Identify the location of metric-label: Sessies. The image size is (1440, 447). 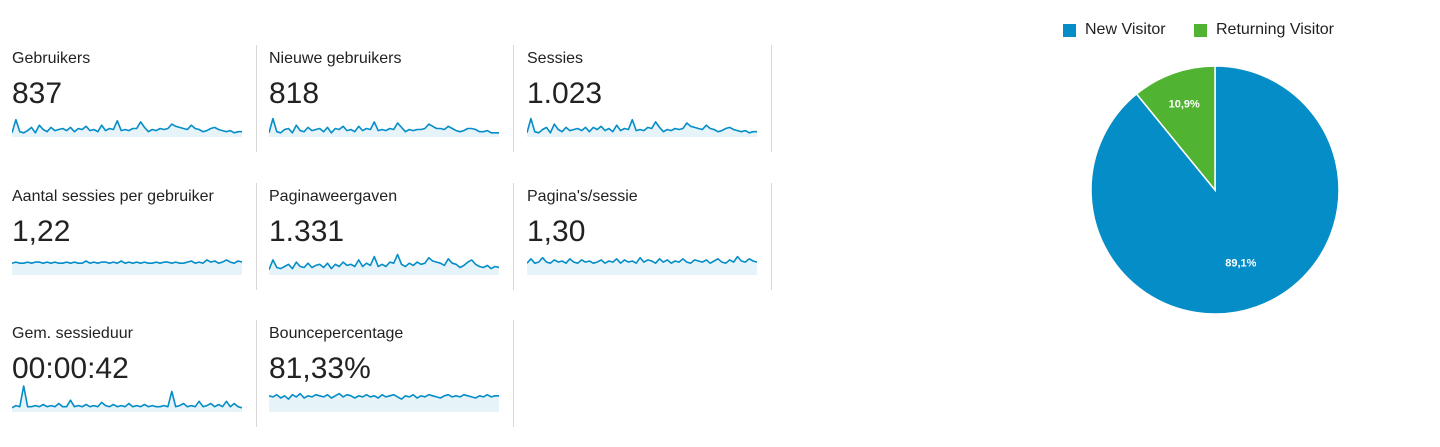
(555, 58).